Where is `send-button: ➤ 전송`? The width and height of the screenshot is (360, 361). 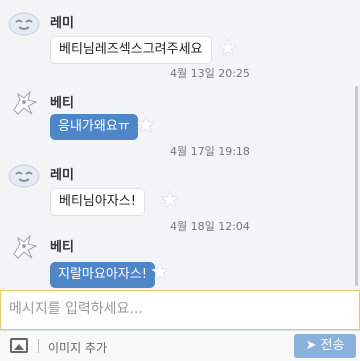
send-button: ➤ 전송 is located at coordinates (325, 346).